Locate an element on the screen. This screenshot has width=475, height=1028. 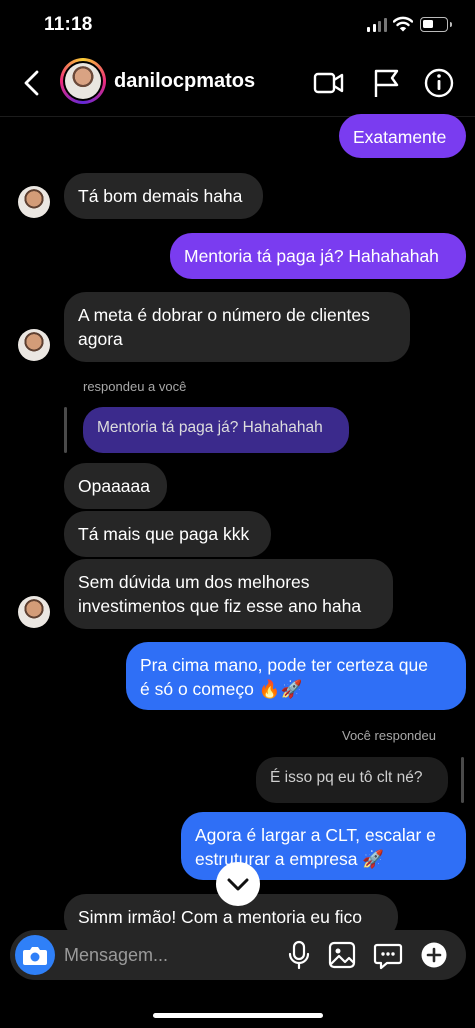
wifi-icon is located at coordinates (403, 24).